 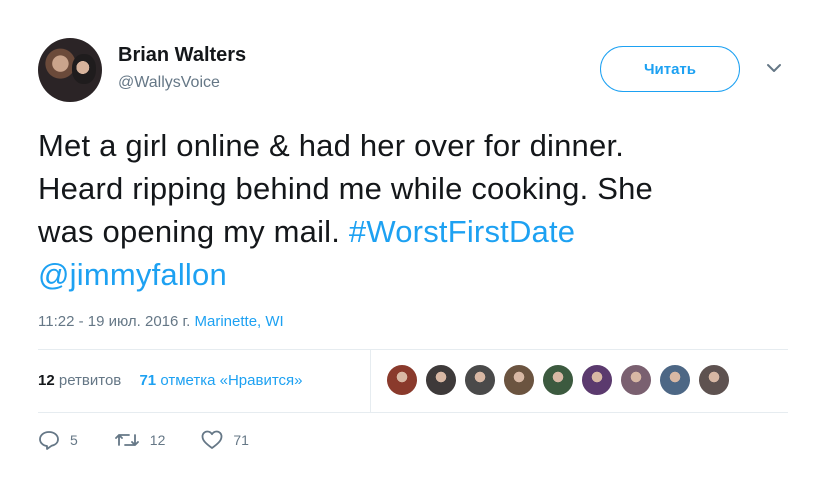 I want to click on retweet-count: 12, so click(x=157, y=440).